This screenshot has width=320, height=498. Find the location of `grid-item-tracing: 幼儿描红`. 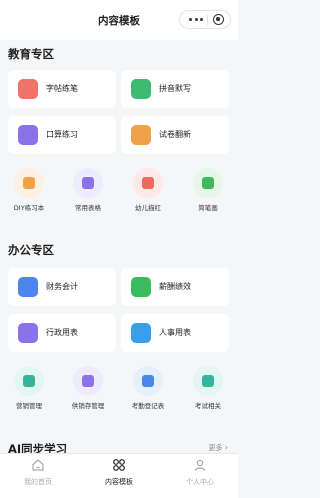

grid-item-tracing: 幼儿描红 is located at coordinates (148, 191).